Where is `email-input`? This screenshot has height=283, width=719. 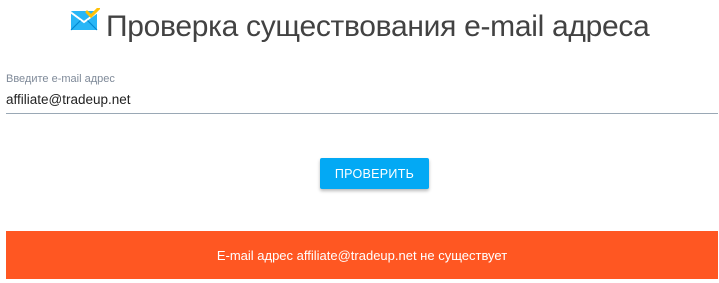 email-input is located at coordinates (362, 102).